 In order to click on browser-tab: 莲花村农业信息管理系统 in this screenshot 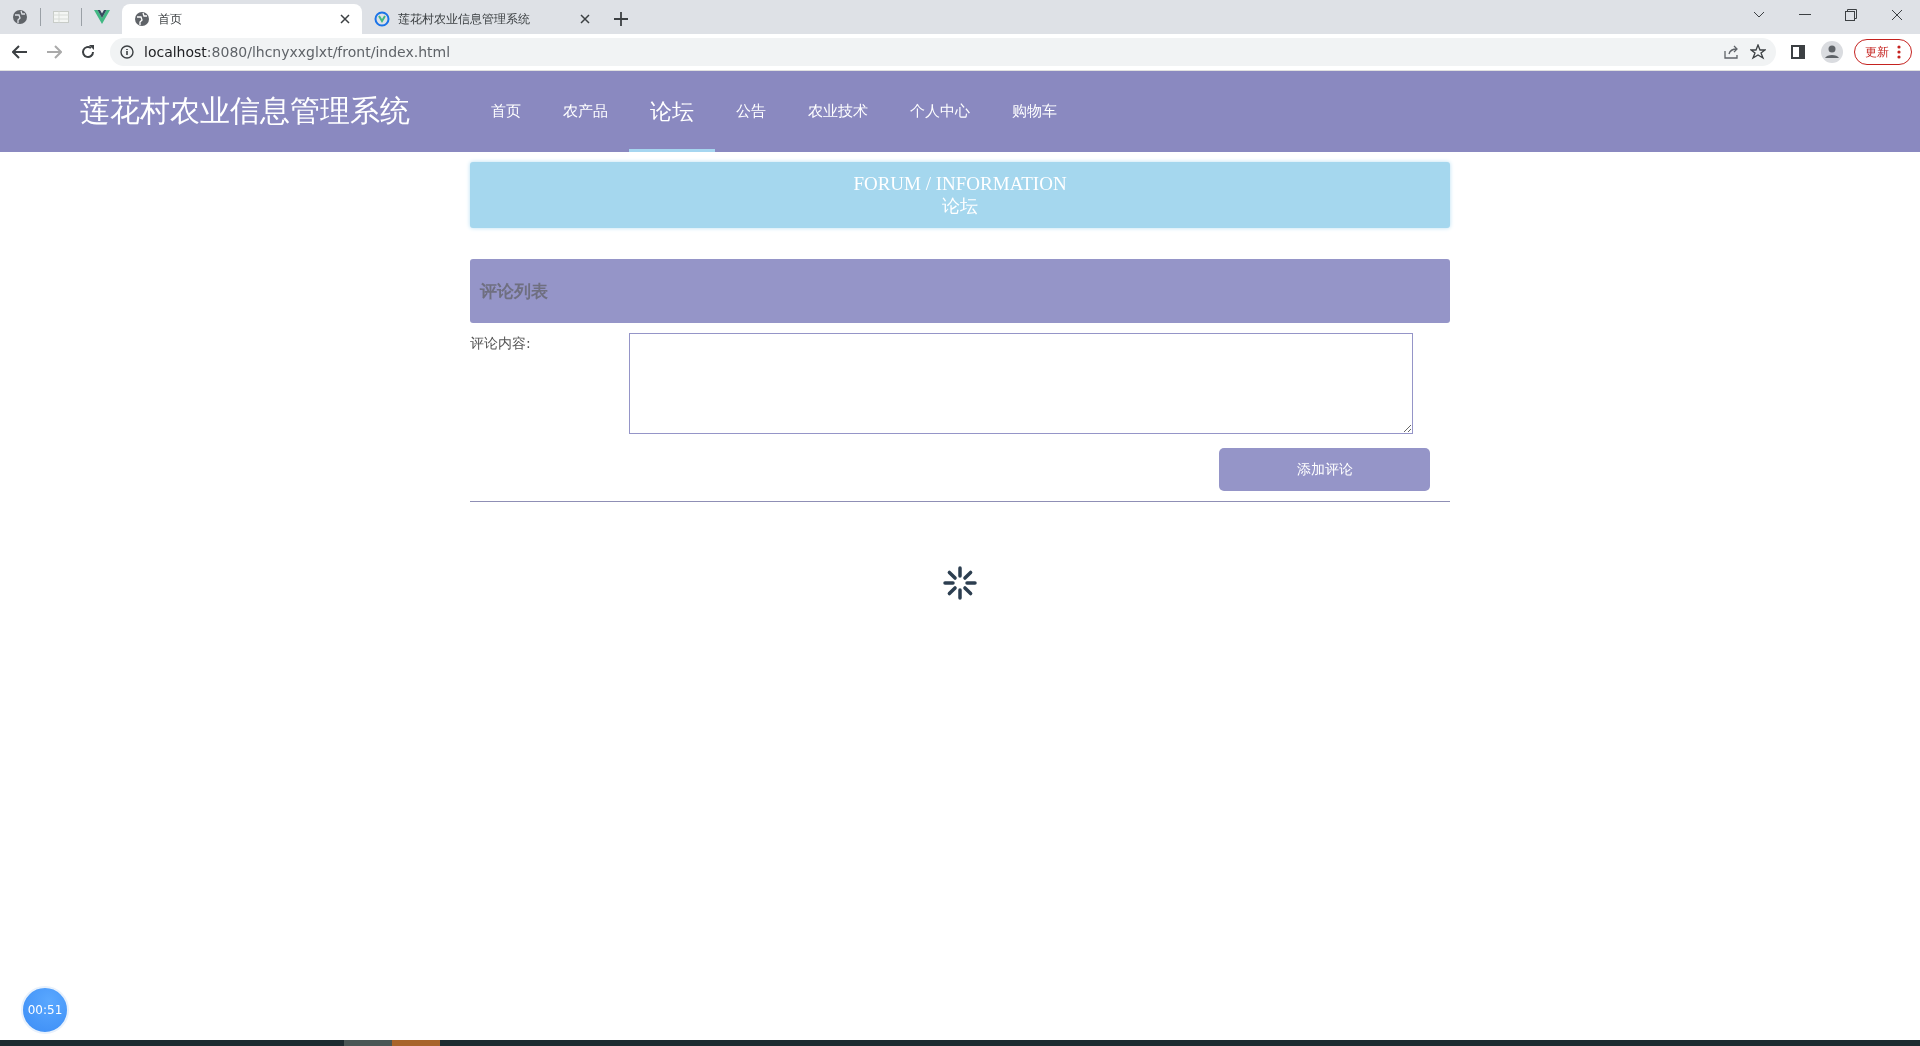, I will do `click(482, 19)`.